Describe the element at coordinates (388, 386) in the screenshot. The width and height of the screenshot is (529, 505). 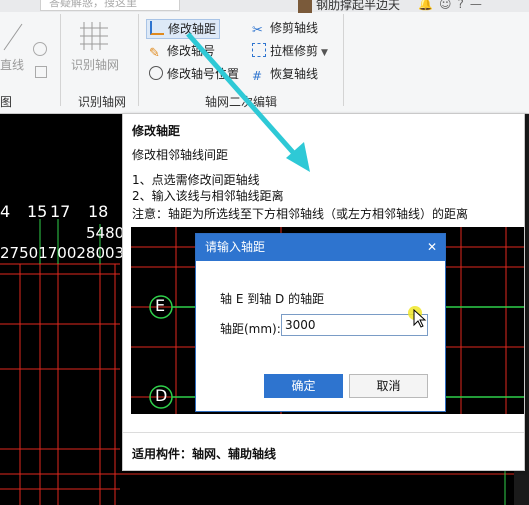
I see `cancel-button: 取消` at that location.